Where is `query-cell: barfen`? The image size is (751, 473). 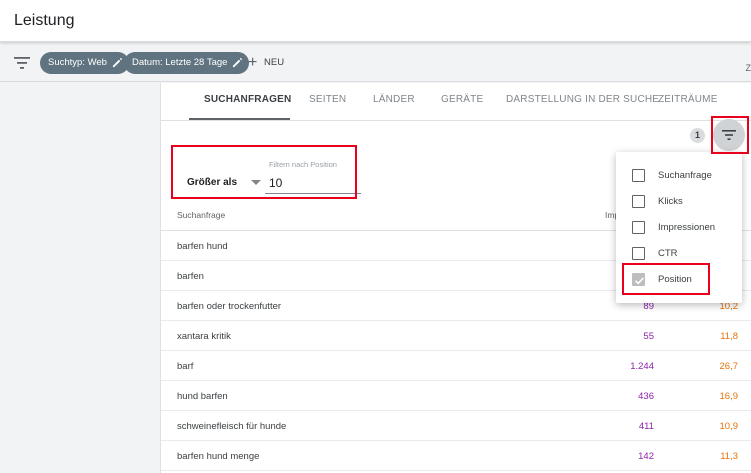 query-cell: barfen is located at coordinates (190, 276).